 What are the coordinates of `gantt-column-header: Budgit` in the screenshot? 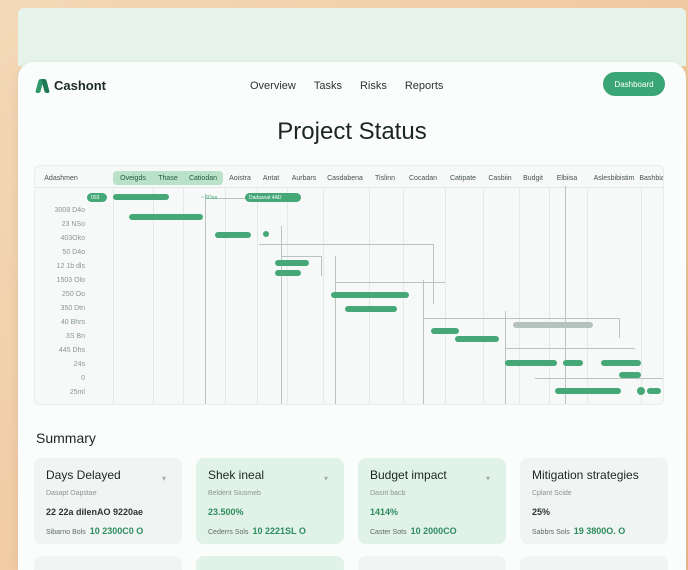 It's located at (533, 178).